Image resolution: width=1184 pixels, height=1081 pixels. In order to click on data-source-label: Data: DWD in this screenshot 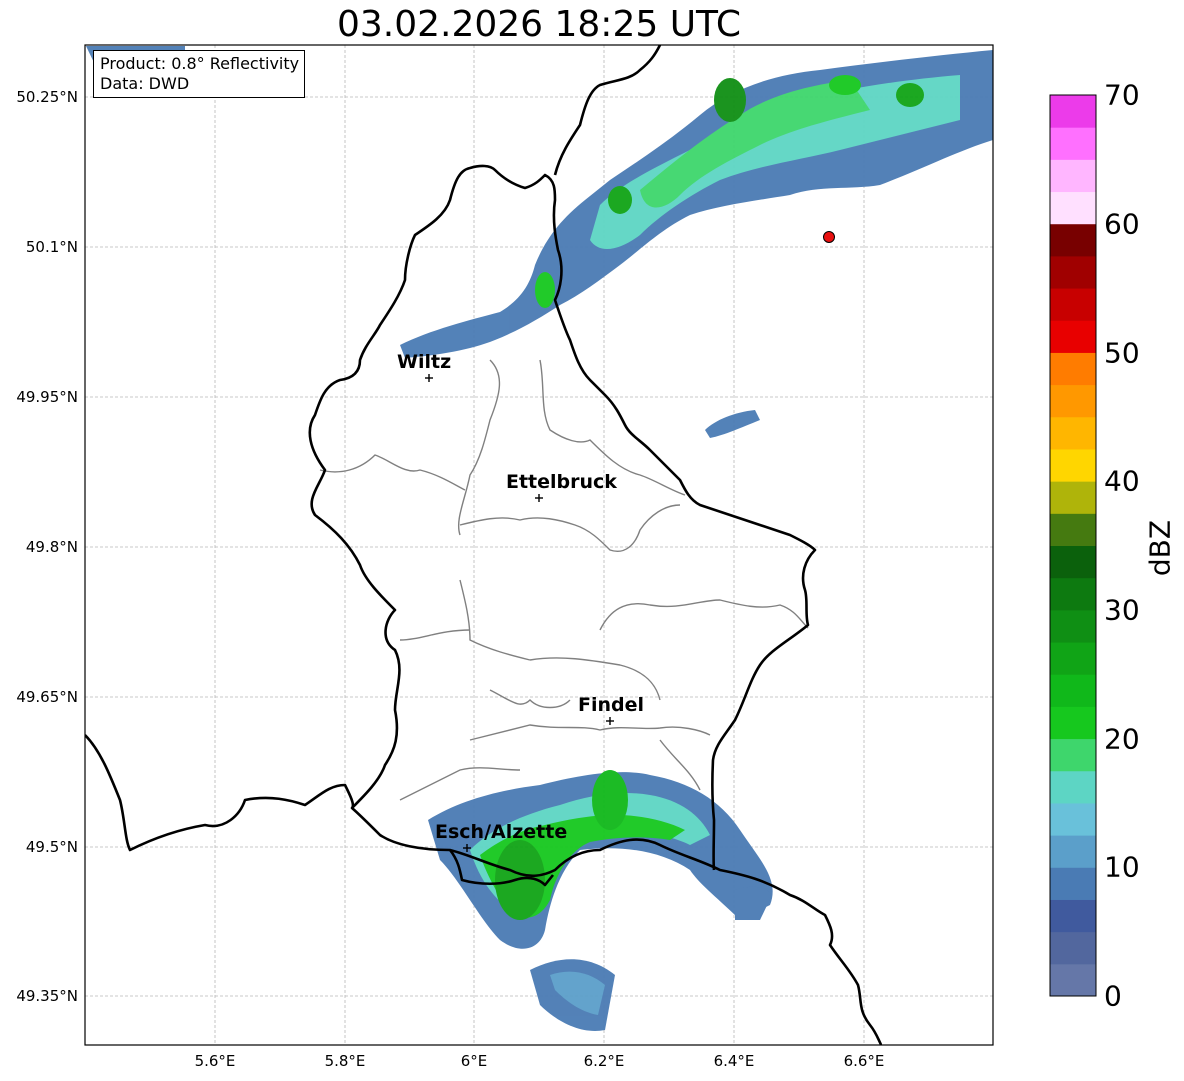, I will do `click(145, 83)`.